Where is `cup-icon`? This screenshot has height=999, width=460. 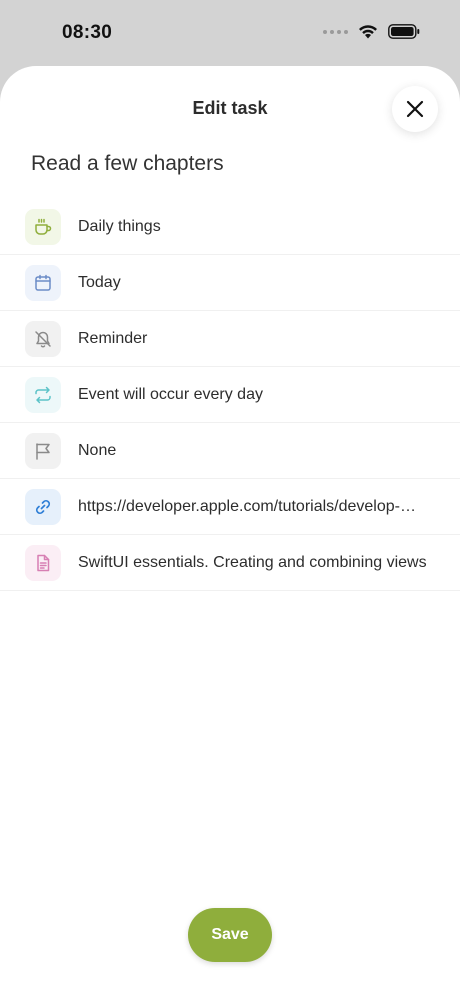
cup-icon is located at coordinates (43, 226).